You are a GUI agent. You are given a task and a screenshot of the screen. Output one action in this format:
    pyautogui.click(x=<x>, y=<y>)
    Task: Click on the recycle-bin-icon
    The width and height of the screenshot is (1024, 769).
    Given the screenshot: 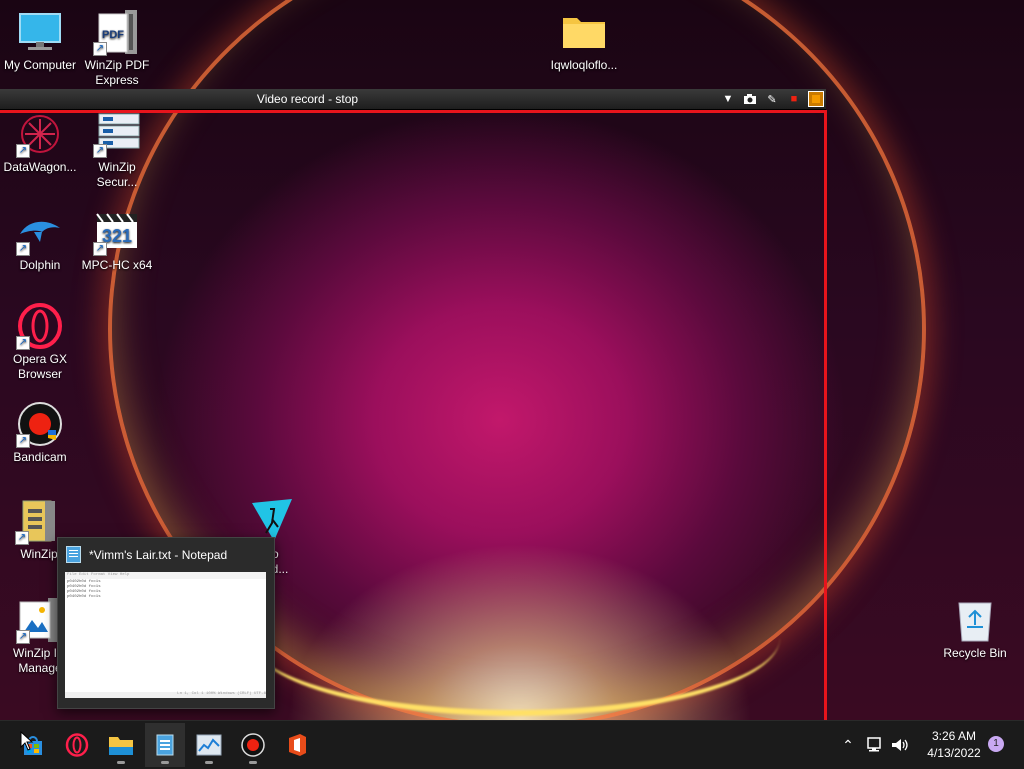 What is the action you would take?
    pyautogui.click(x=975, y=620)
    